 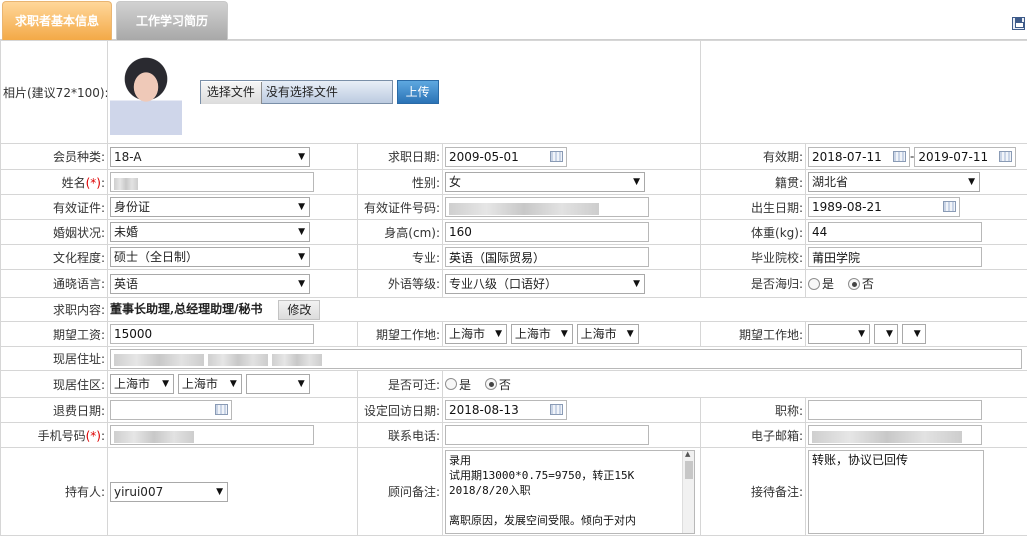 I want to click on reception-note-label: 接待备注:, so click(x=753, y=491).